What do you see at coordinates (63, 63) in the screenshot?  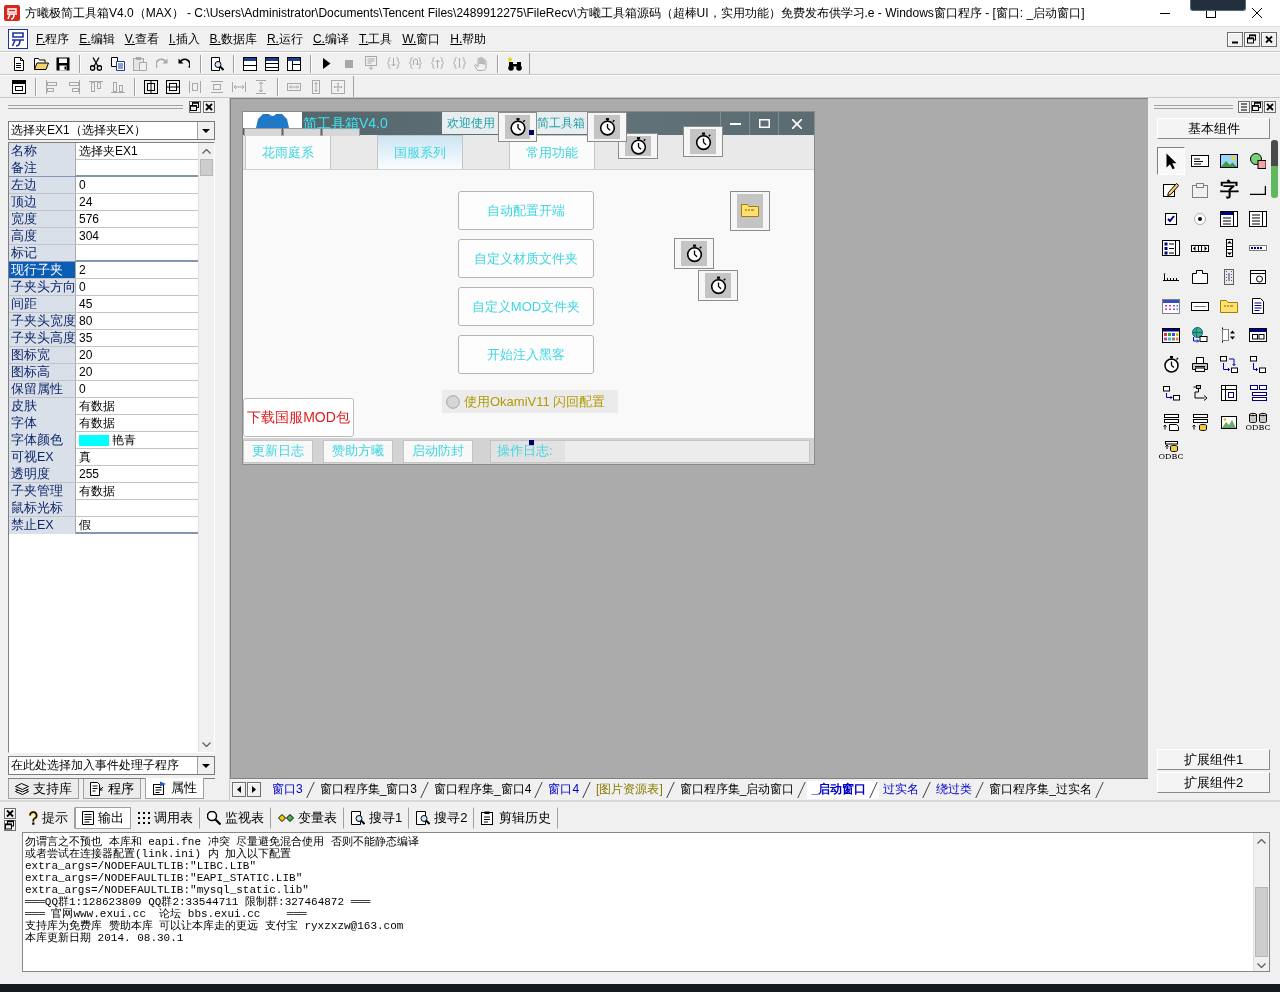 I see `save-icon` at bounding box center [63, 63].